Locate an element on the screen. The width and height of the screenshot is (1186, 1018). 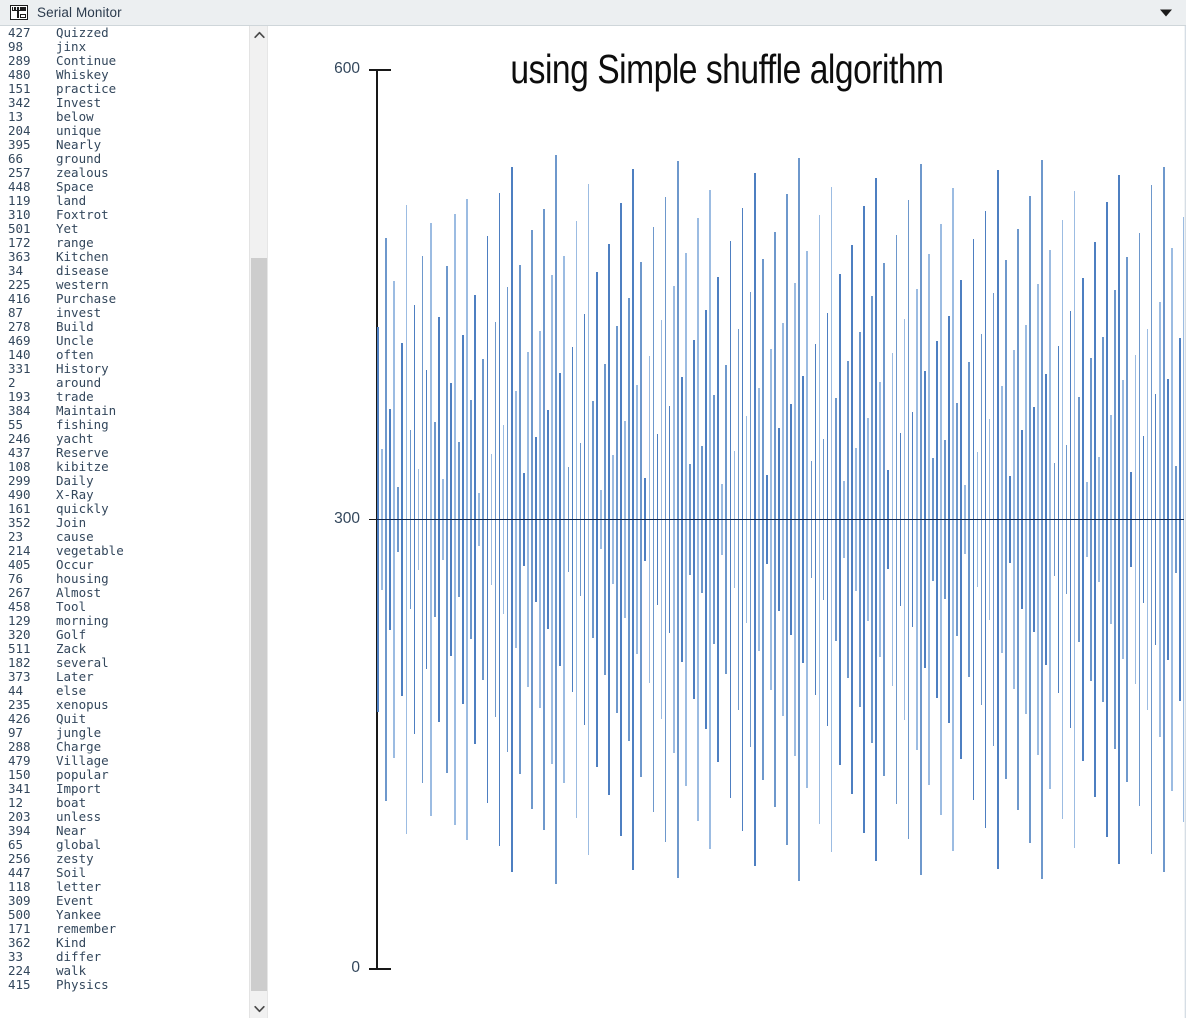
list-item-number: 97 is located at coordinates (16, 732).